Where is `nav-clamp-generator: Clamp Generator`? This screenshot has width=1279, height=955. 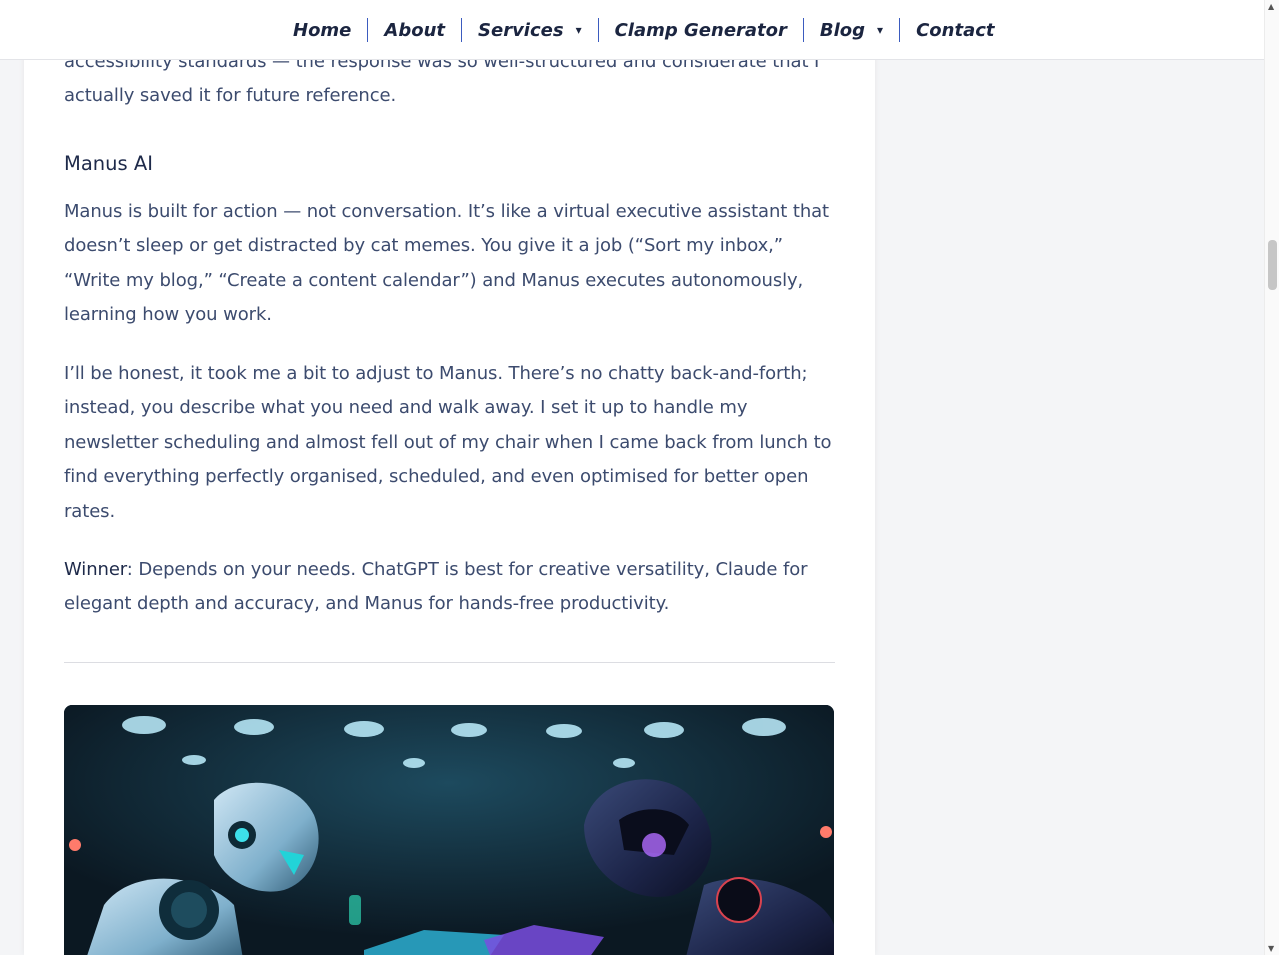
nav-clamp-generator: Clamp Generator is located at coordinates (700, 30).